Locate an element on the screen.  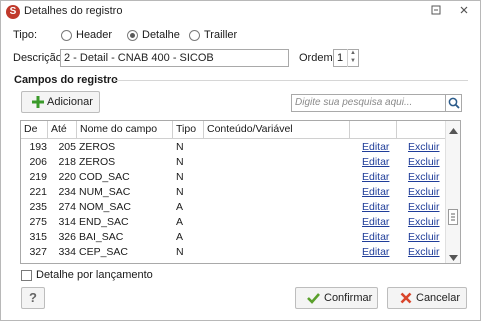
app-icon: S is located at coordinates (13, 12).